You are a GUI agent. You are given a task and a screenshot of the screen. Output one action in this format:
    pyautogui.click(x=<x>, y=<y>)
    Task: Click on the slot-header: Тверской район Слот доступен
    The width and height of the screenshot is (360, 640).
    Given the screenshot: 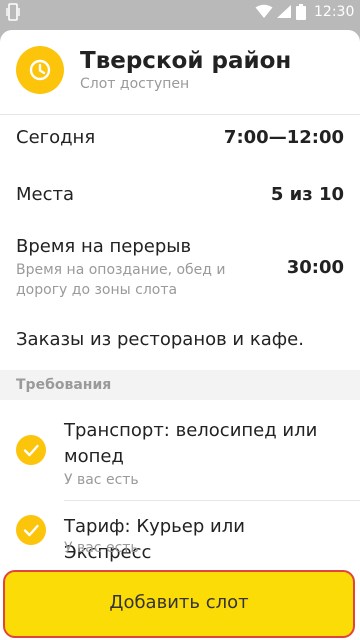 What is the action you would take?
    pyautogui.click(x=180, y=72)
    